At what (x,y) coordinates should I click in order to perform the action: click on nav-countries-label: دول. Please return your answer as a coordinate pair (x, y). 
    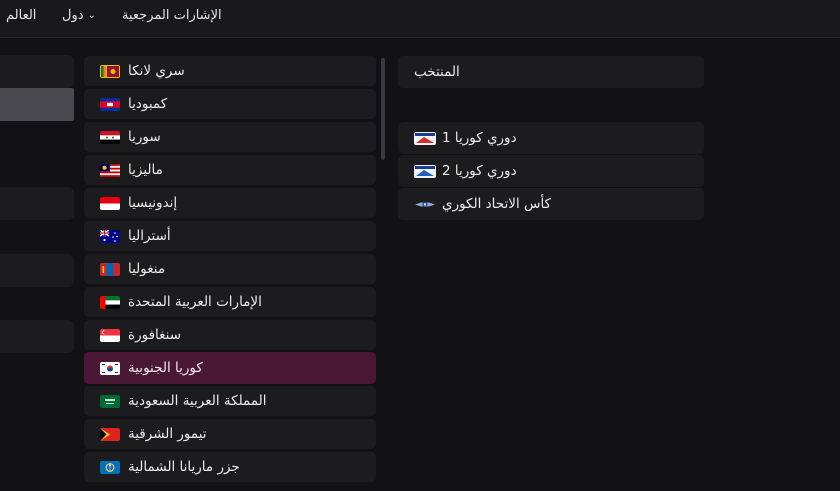
    Looking at the image, I should click on (73, 15).